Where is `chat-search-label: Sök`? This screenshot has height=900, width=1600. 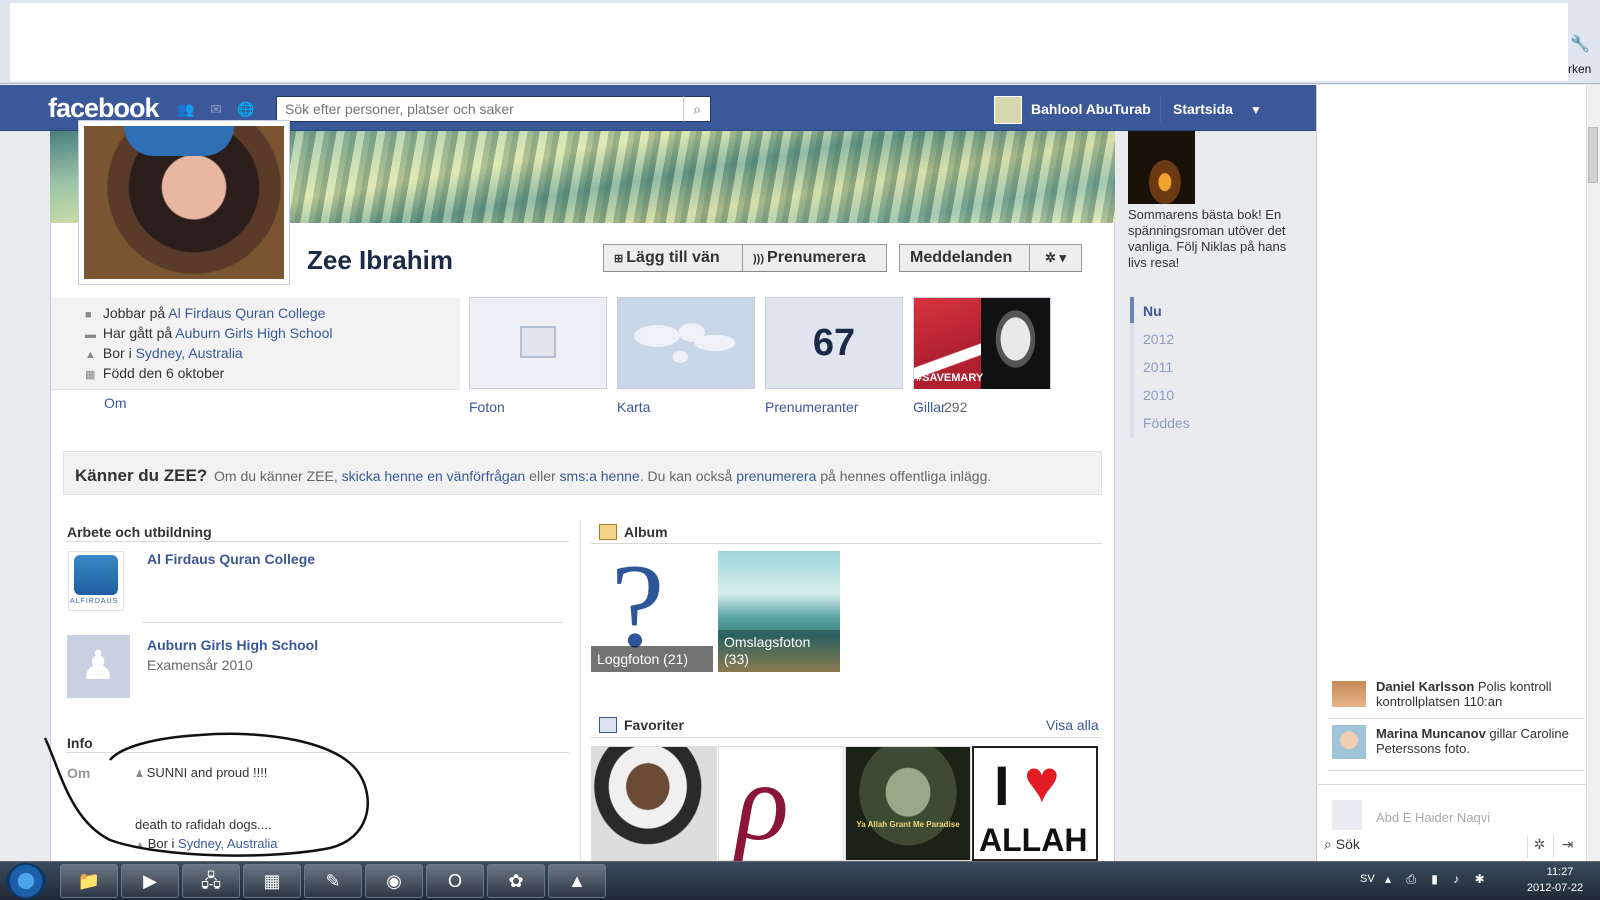 chat-search-label: Sök is located at coordinates (1347, 844).